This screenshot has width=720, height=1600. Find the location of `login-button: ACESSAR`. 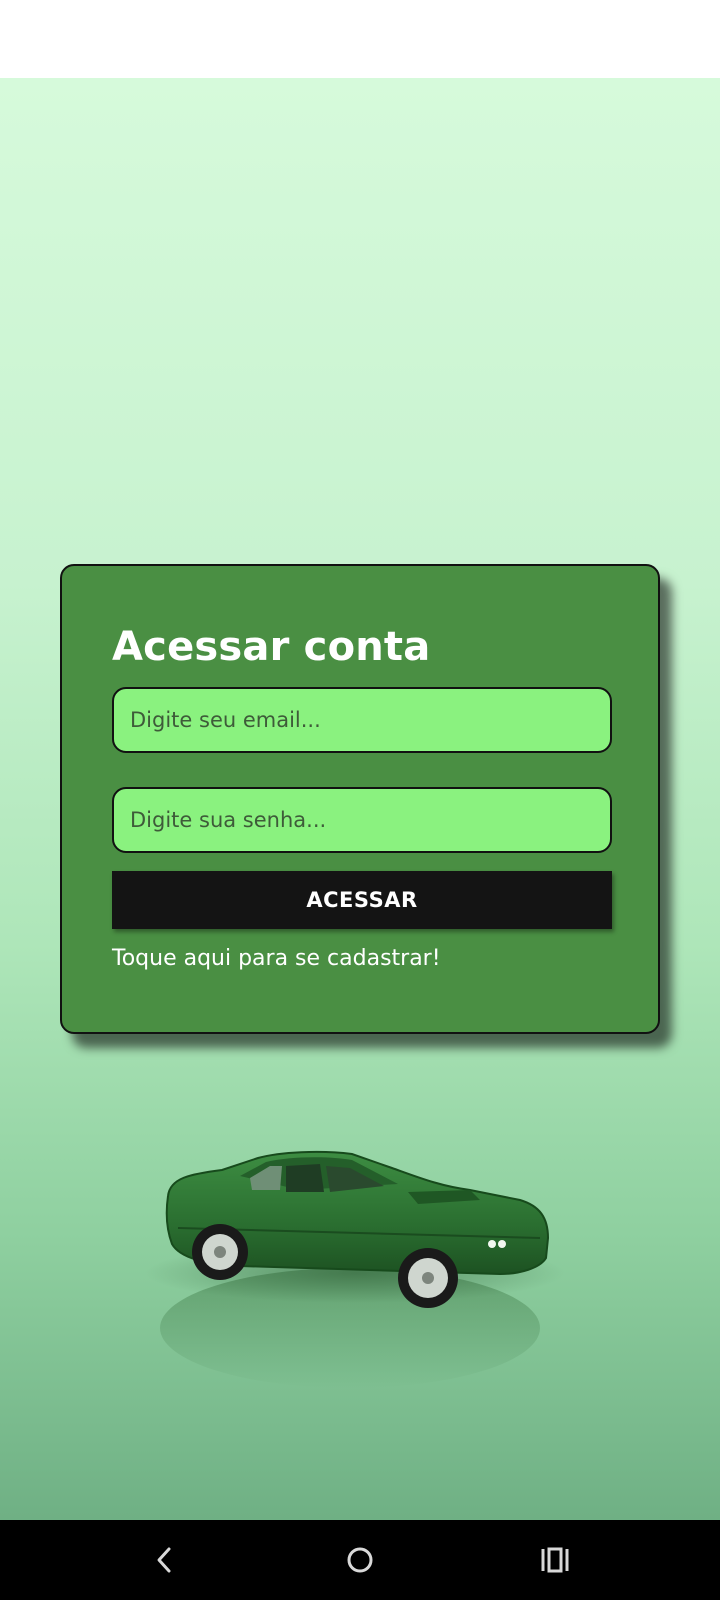

login-button: ACESSAR is located at coordinates (362, 900).